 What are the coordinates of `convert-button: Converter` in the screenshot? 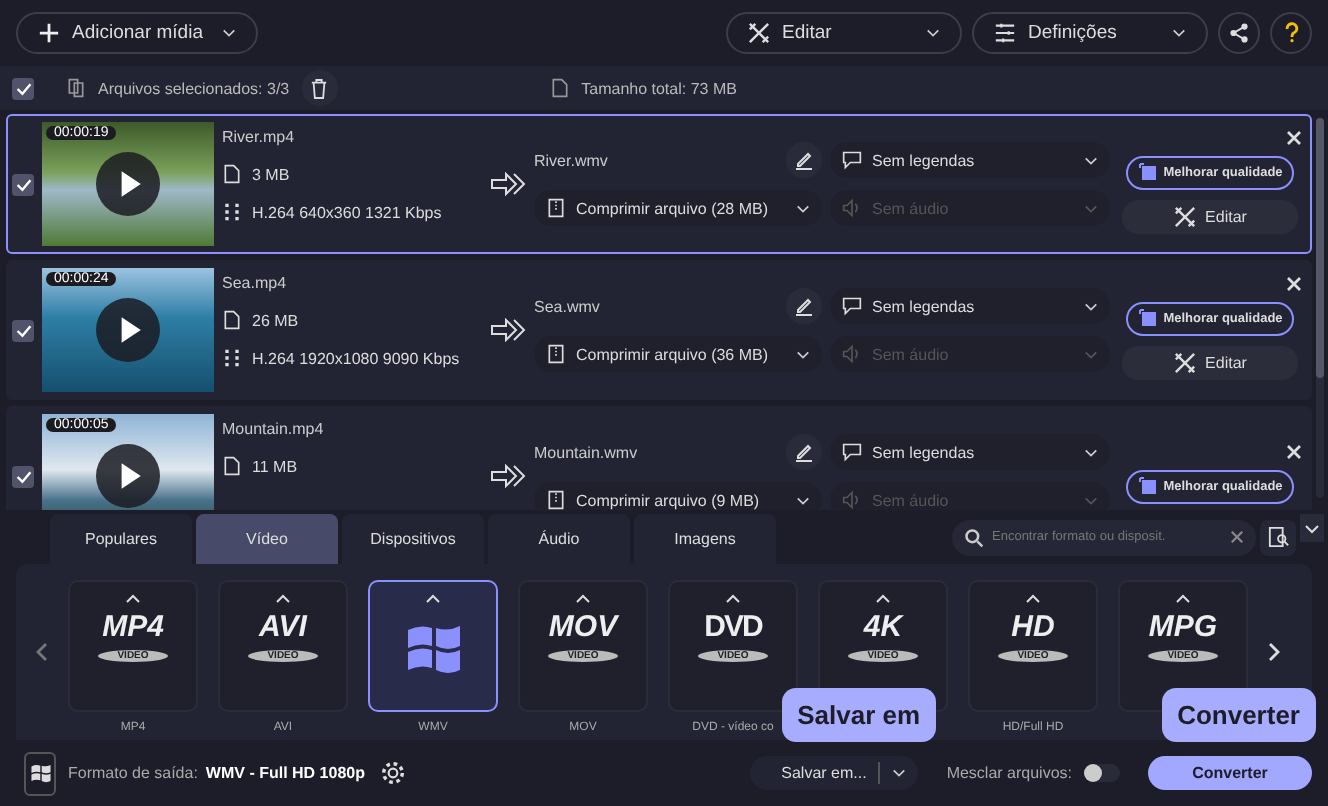 It's located at (1230, 773).